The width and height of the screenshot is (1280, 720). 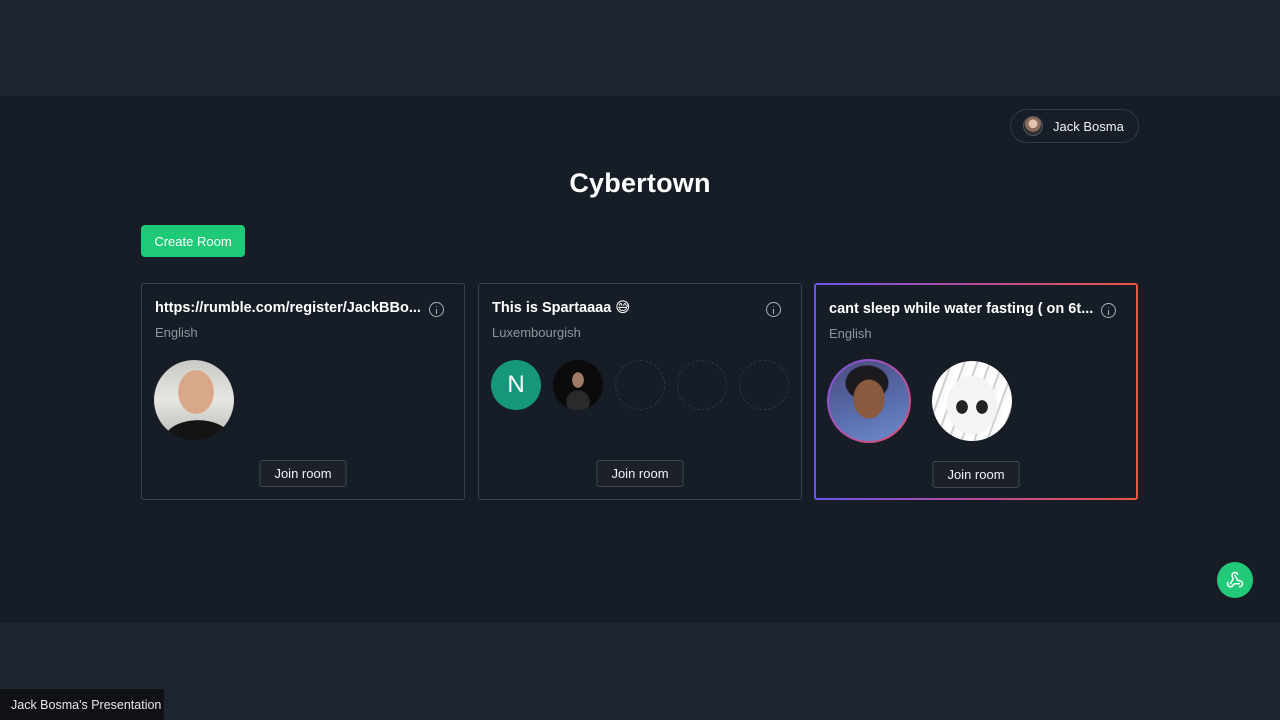 I want to click on user-avatar, so click(x=1033, y=126).